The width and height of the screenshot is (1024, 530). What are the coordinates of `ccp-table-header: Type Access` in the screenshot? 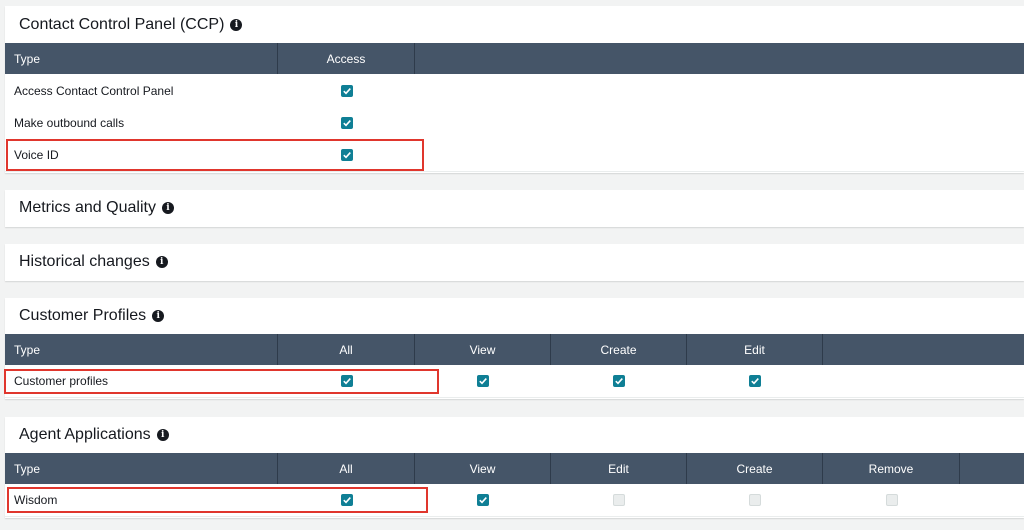 It's located at (514, 58).